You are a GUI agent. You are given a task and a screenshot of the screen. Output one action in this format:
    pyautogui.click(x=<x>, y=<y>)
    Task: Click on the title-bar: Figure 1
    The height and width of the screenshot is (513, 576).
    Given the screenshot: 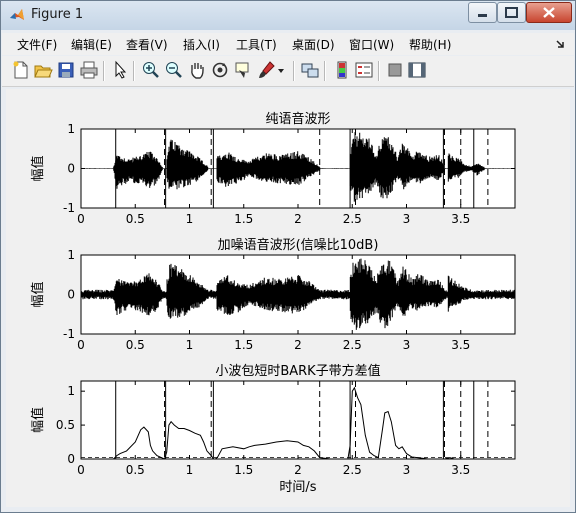 What is the action you would take?
    pyautogui.click(x=288, y=15)
    